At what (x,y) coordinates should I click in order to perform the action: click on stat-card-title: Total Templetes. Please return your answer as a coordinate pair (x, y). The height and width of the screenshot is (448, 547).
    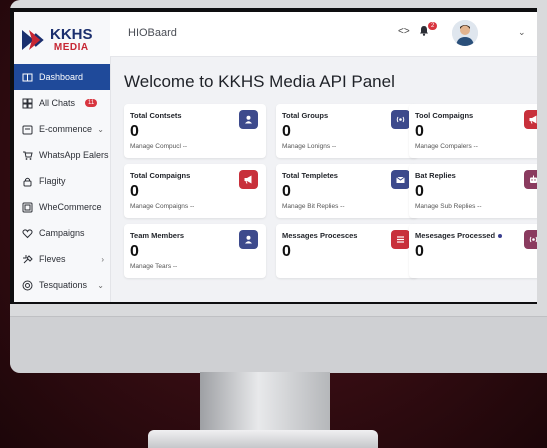
    Looking at the image, I should click on (310, 175).